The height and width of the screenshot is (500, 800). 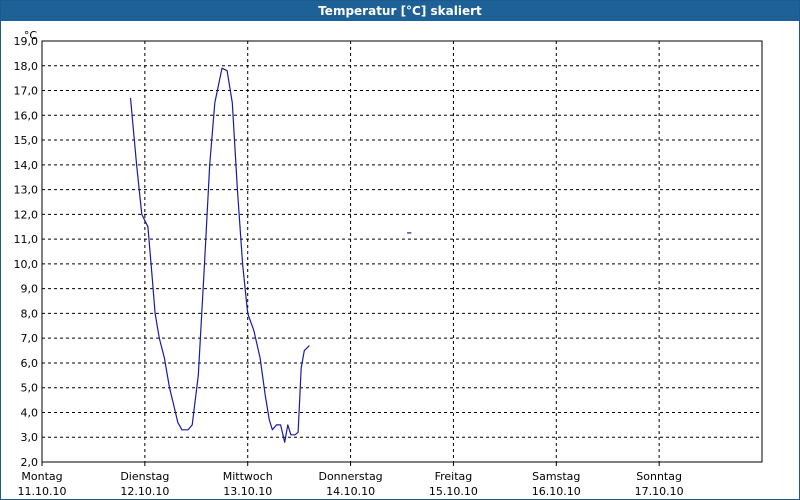 What do you see at coordinates (659, 491) in the screenshot?
I see `x-tick-date: 17.10.10` at bounding box center [659, 491].